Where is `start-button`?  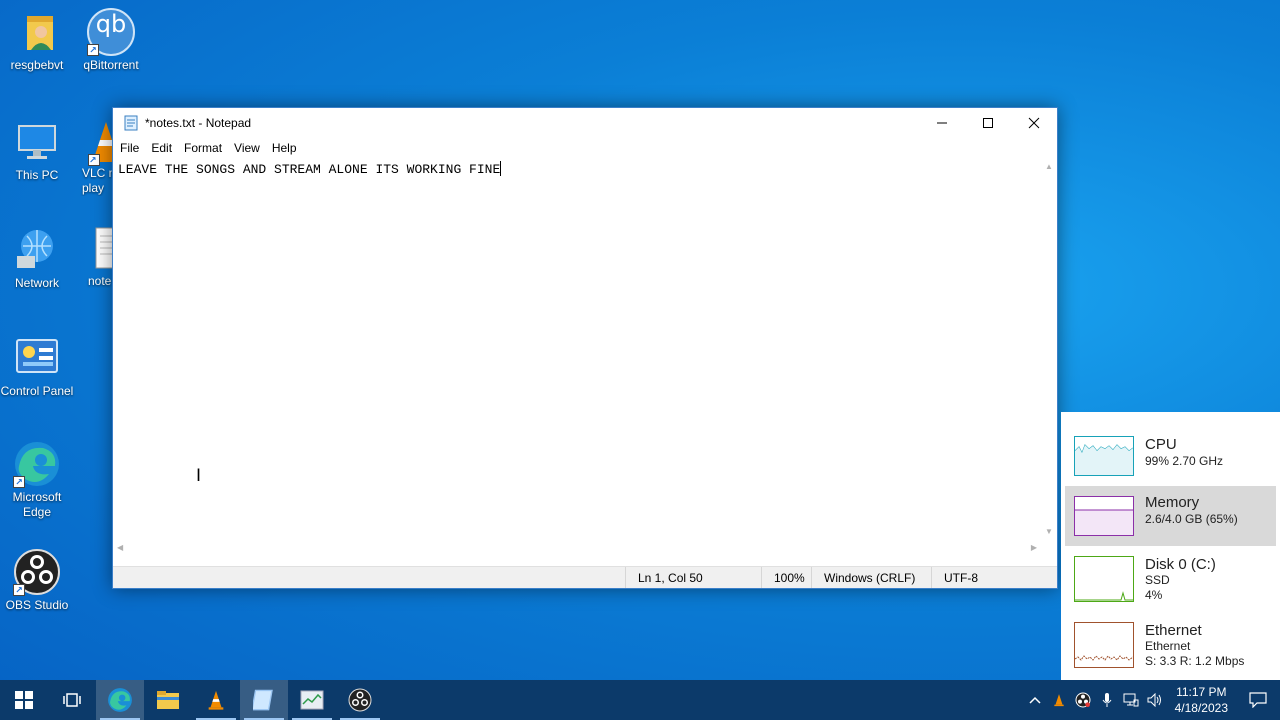
start-button is located at coordinates (24, 700).